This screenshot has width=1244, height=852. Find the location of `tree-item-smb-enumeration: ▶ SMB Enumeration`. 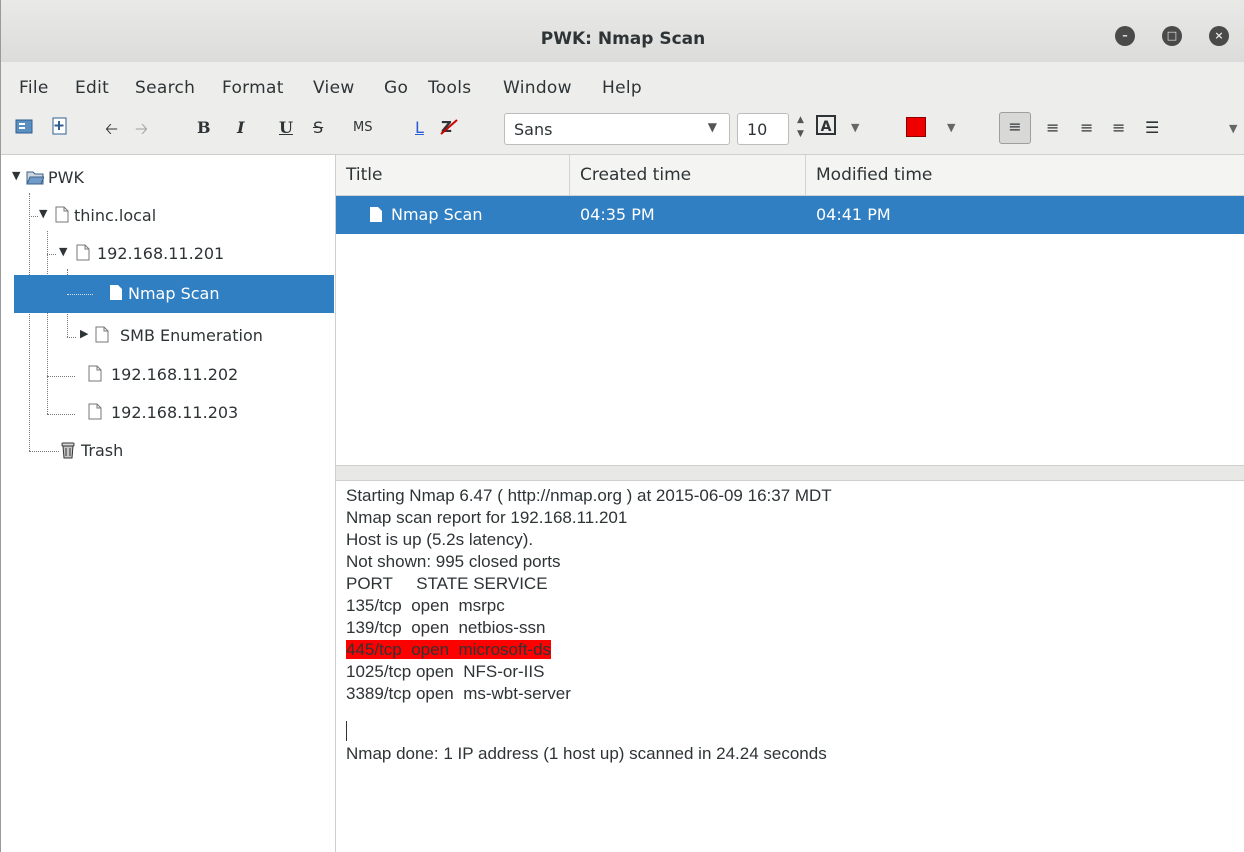

tree-item-smb-enumeration: ▶ SMB Enumeration is located at coordinates (167, 336).